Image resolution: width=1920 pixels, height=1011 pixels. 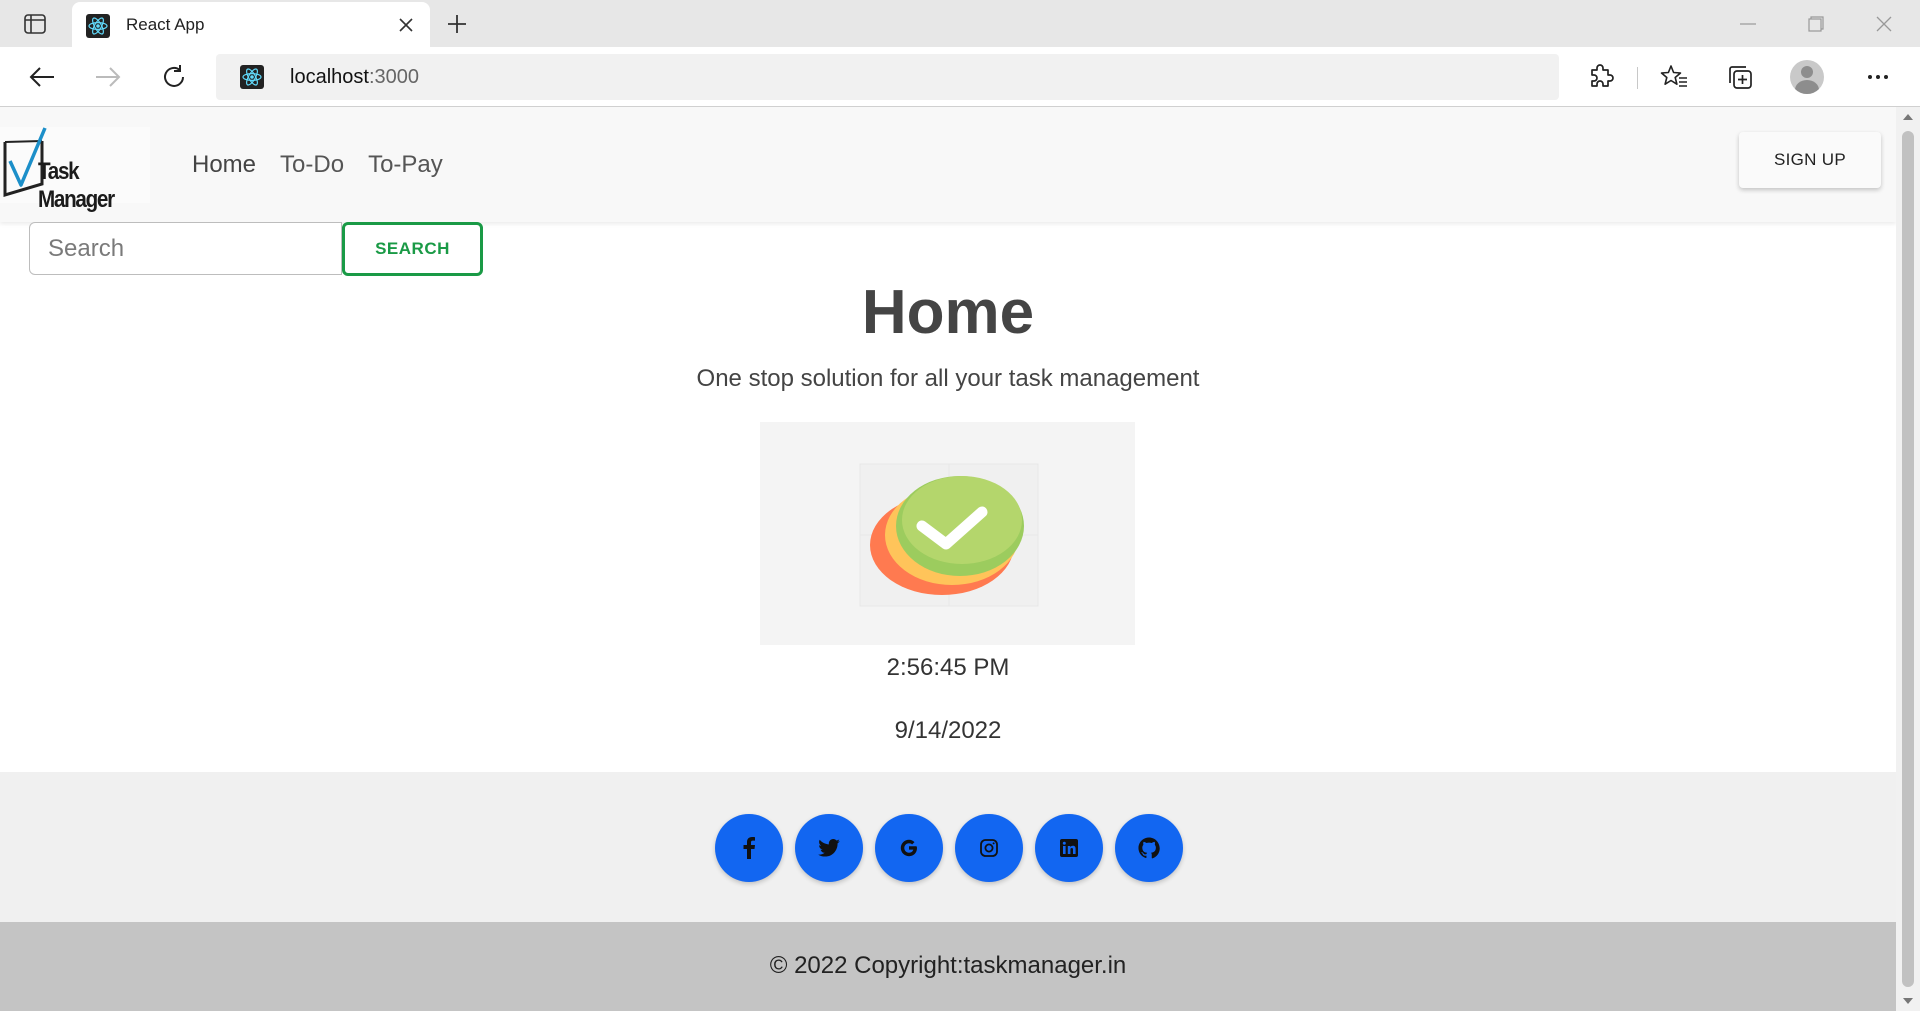 I want to click on linkedin-button, so click(x=1069, y=848).